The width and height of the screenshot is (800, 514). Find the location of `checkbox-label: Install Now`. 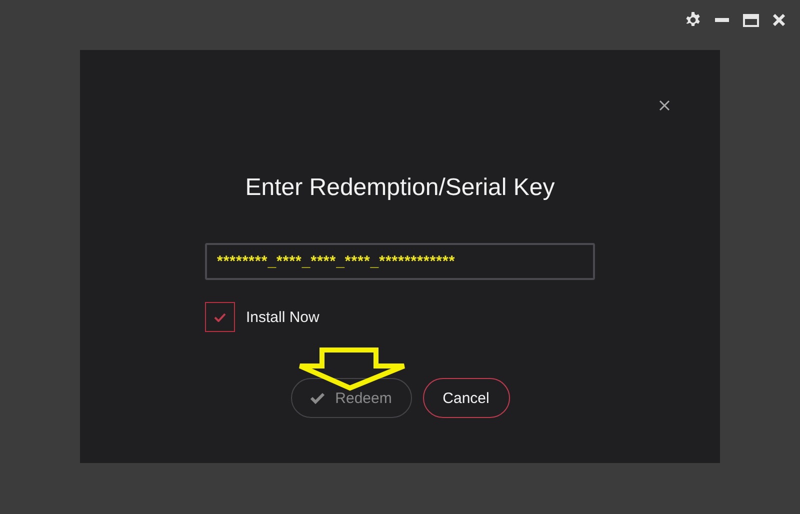

checkbox-label: Install Now is located at coordinates (283, 317).